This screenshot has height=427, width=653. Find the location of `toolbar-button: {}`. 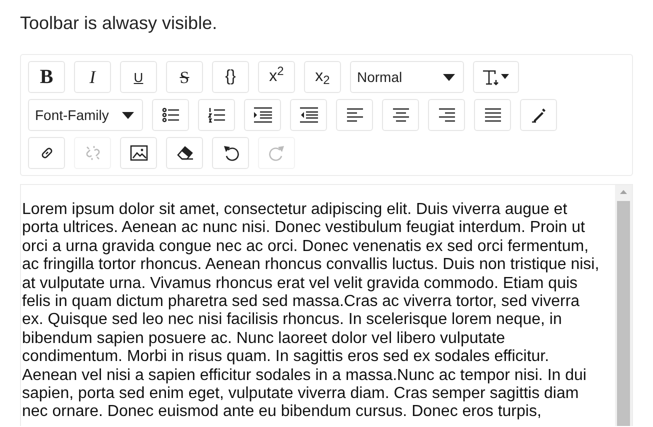

toolbar-button: {} is located at coordinates (230, 77).